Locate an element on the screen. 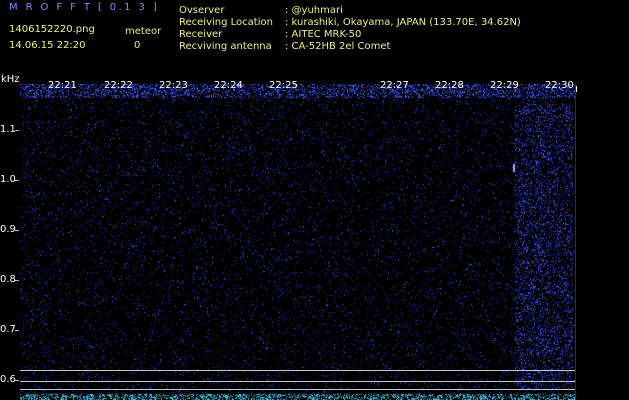 Image resolution: width=629 pixels, height=400 pixels. y-tick-1-1: 1.1 is located at coordinates (8, 129).